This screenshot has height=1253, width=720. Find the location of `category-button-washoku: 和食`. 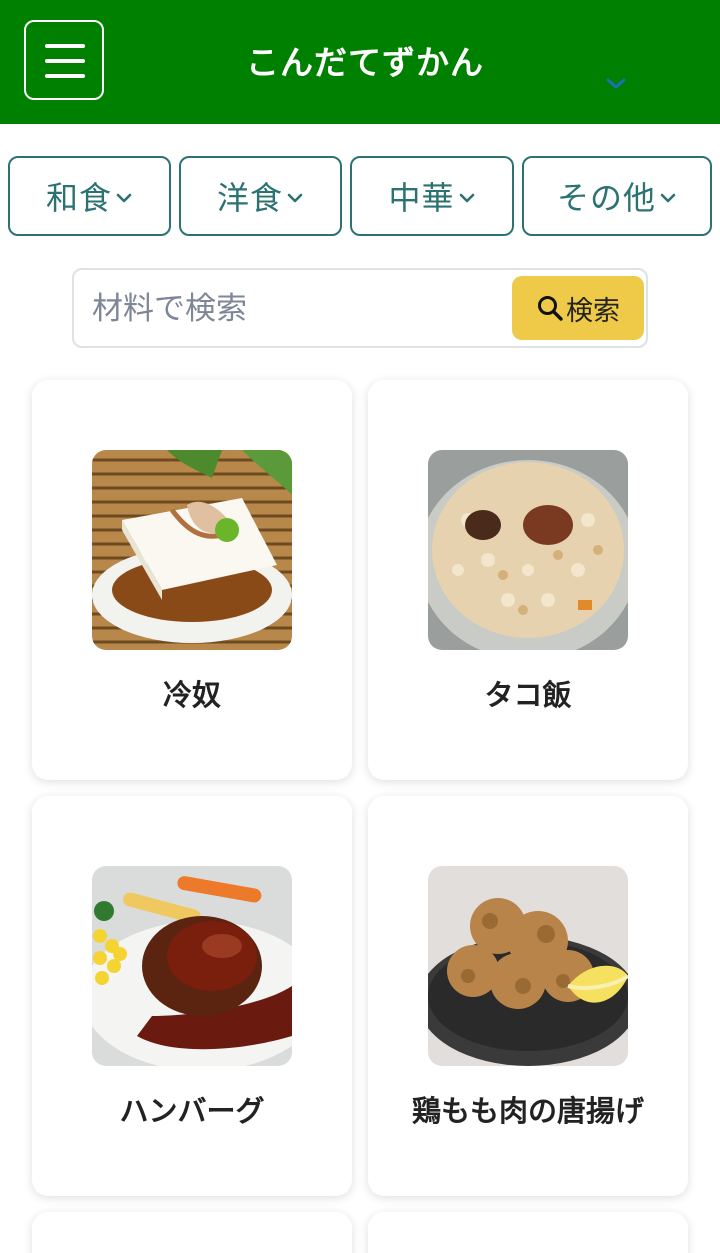

category-button-washoku: 和食 is located at coordinates (89, 196).